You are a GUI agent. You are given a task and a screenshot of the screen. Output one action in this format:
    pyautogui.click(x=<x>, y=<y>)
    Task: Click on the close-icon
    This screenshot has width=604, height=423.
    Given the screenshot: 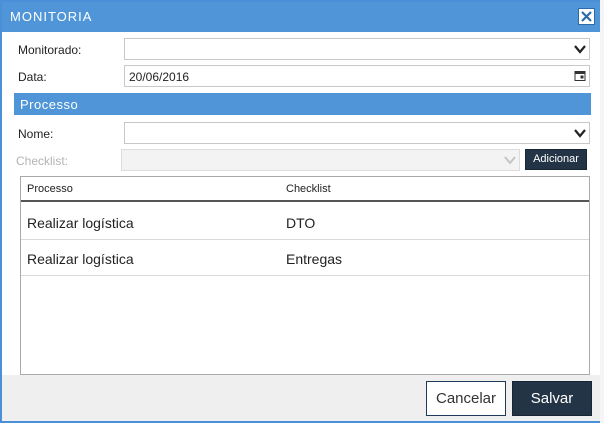 What is the action you would take?
    pyautogui.click(x=586, y=16)
    